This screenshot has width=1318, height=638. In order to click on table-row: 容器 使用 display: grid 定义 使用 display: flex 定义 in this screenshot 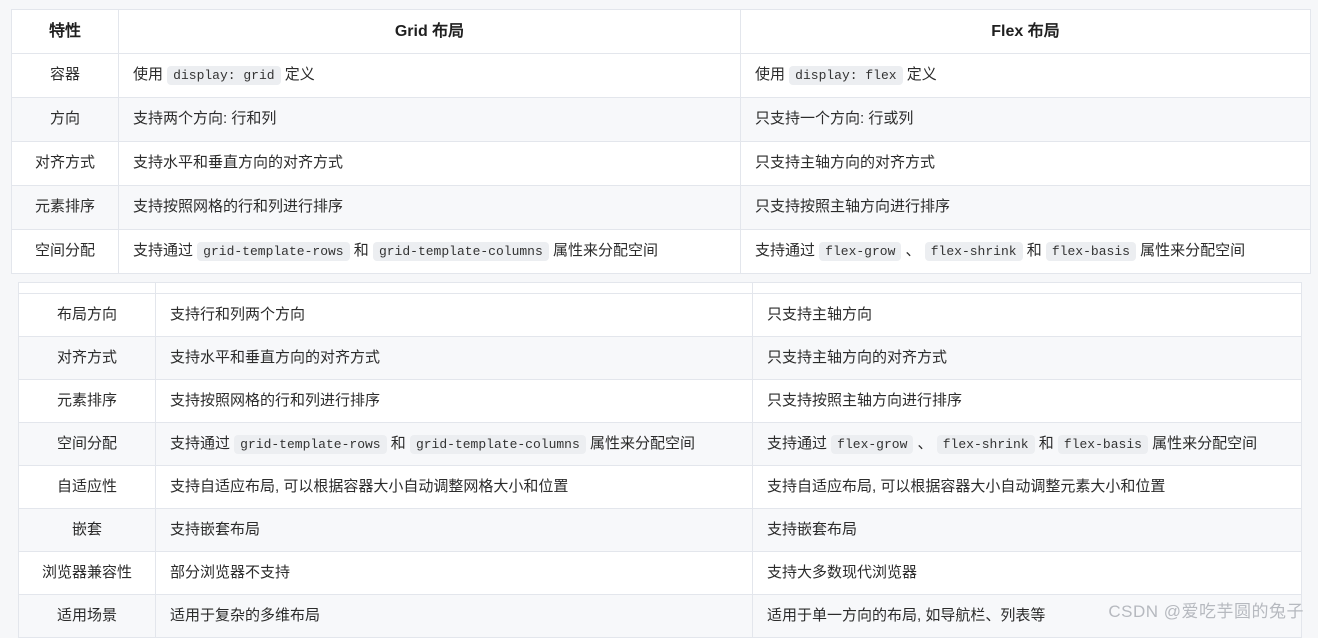, I will do `click(661, 75)`.